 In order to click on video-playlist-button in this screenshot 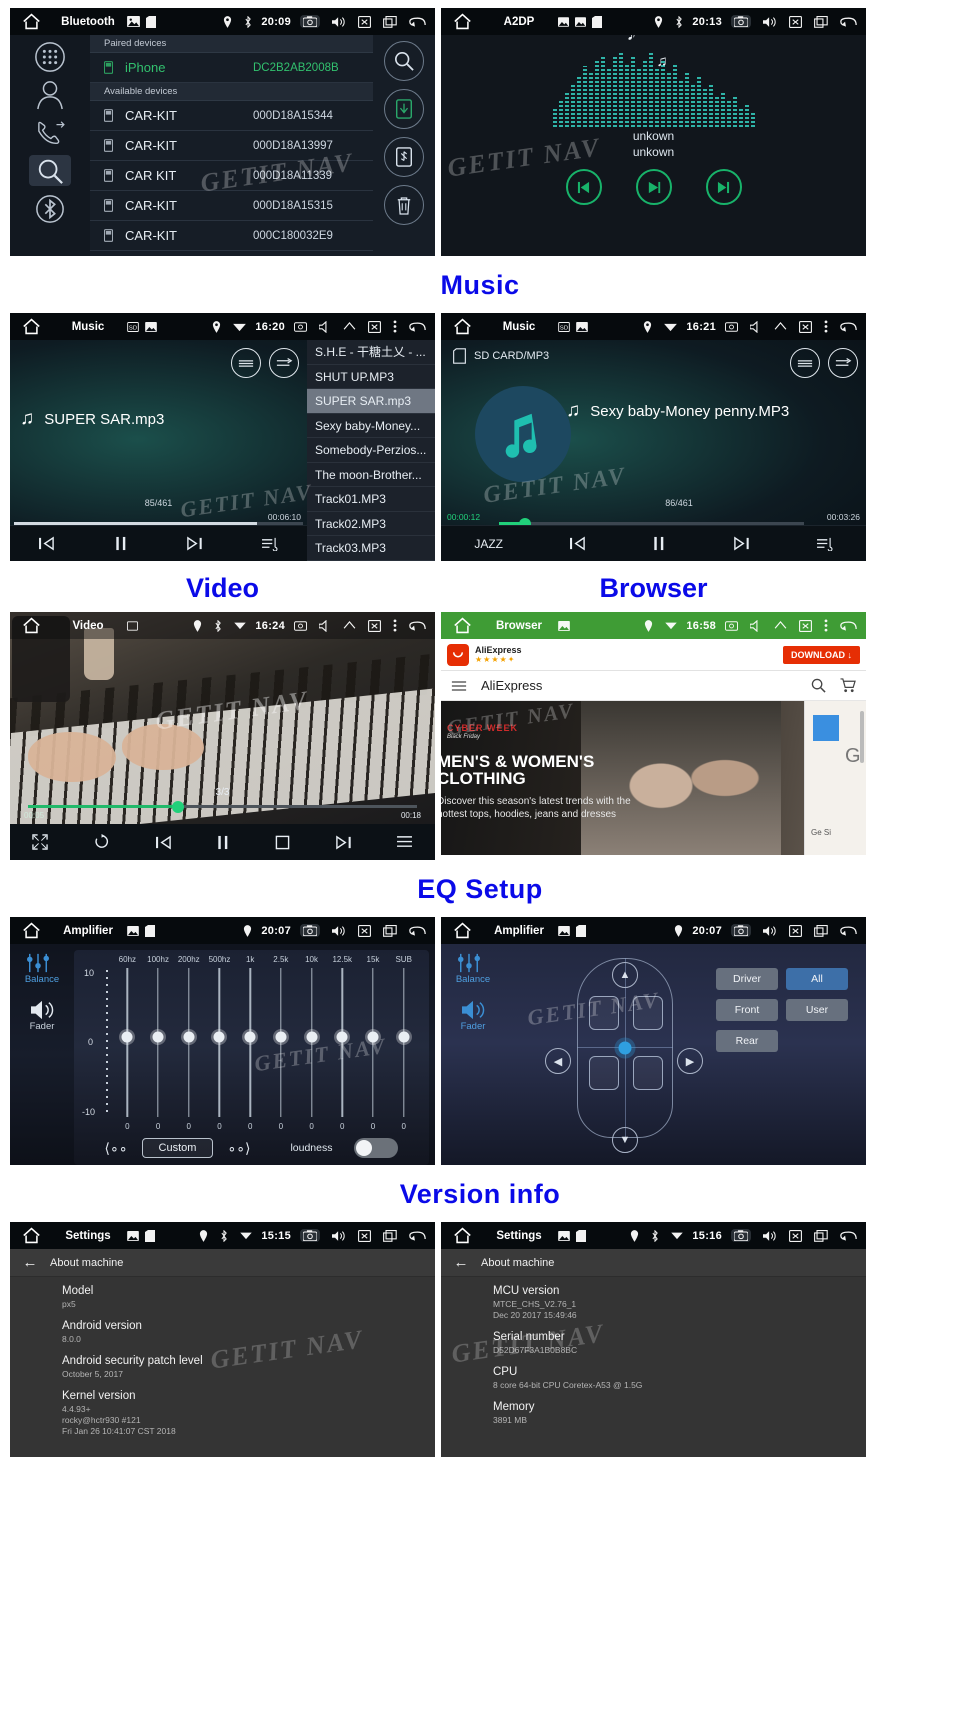, I will do `click(404, 842)`.